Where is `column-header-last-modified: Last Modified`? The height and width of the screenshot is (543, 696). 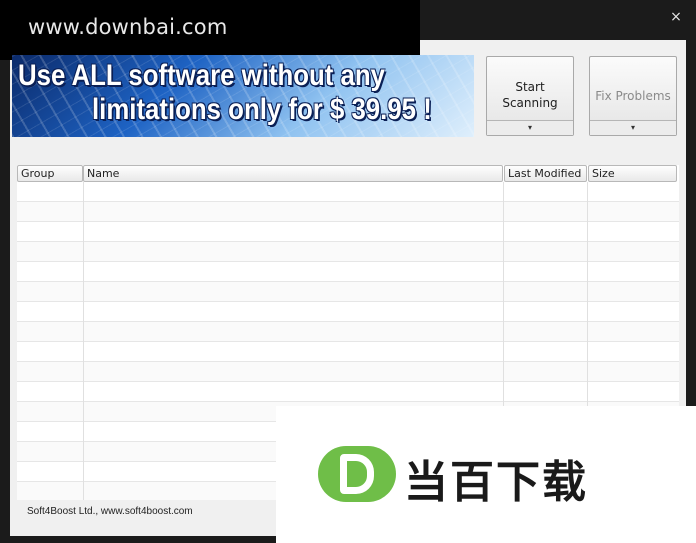 column-header-last-modified: Last Modified is located at coordinates (545, 173).